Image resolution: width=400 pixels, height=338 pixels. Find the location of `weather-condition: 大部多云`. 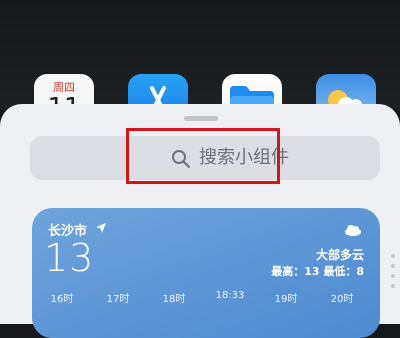

weather-condition: 大部多云 is located at coordinates (339, 255).